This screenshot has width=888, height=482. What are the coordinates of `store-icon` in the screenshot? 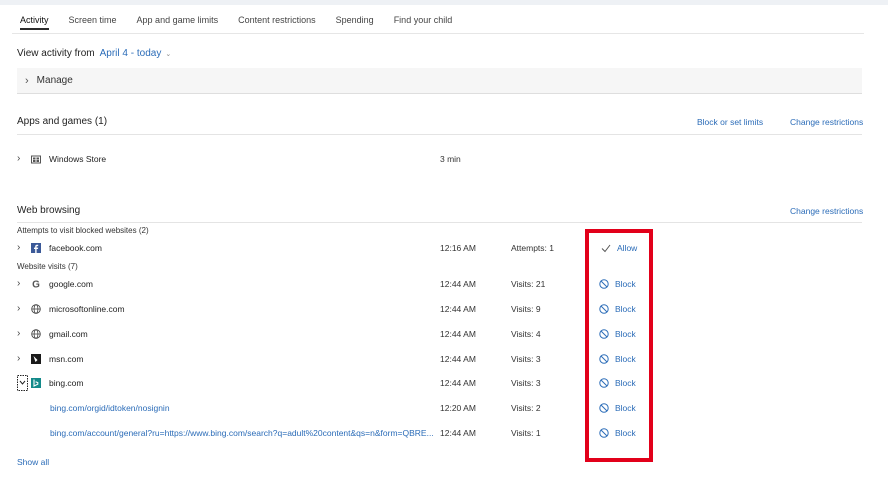 It's located at (36, 159).